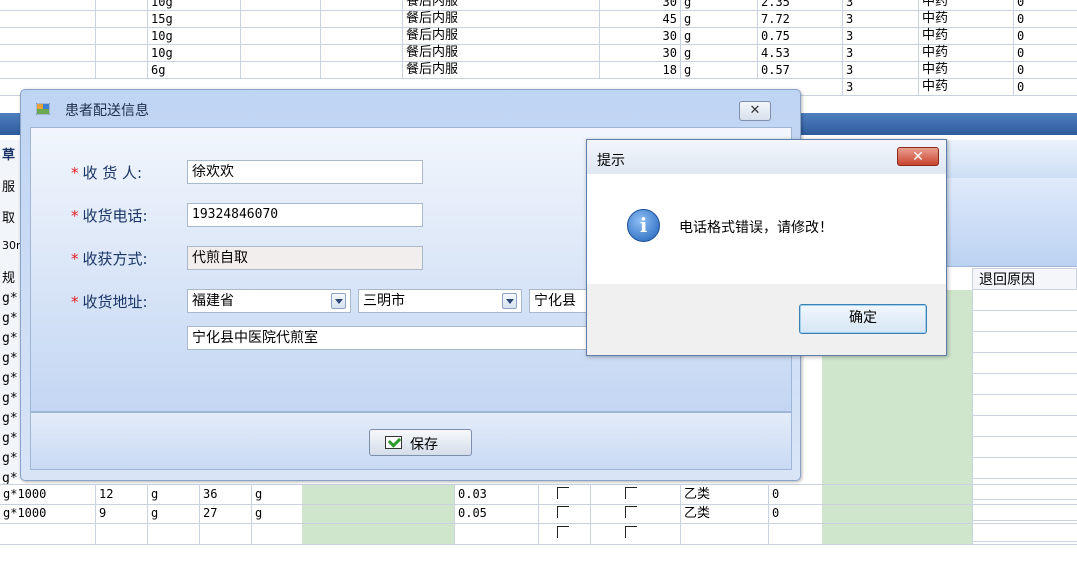  What do you see at coordinates (107, 111) in the screenshot?
I see `dialog-title: 患者配送信息` at bounding box center [107, 111].